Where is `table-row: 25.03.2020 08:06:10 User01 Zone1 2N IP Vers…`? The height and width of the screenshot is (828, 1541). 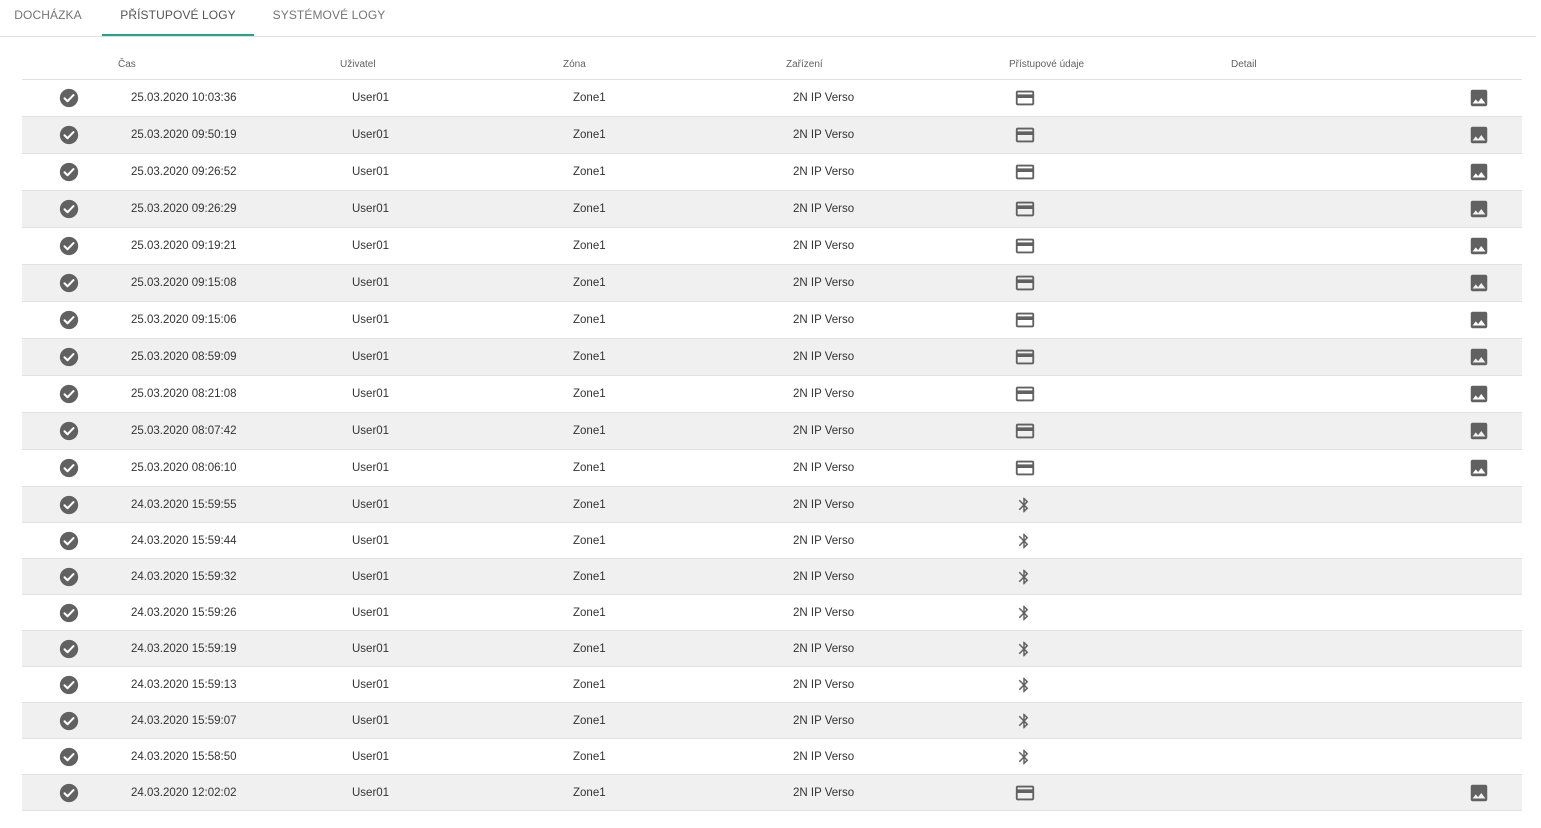
table-row: 25.03.2020 08:06:10 User01 Zone1 2N IP Vers… is located at coordinates (772, 468).